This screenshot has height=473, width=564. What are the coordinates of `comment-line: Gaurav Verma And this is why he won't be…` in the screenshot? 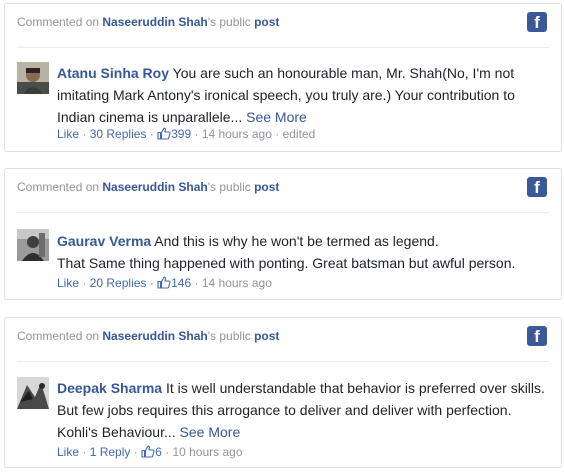 It's located at (302, 241).